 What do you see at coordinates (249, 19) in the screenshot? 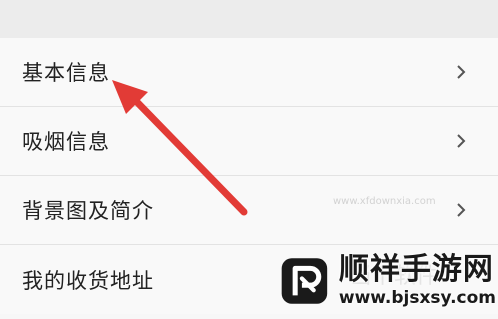
I see `top-header-band` at bounding box center [249, 19].